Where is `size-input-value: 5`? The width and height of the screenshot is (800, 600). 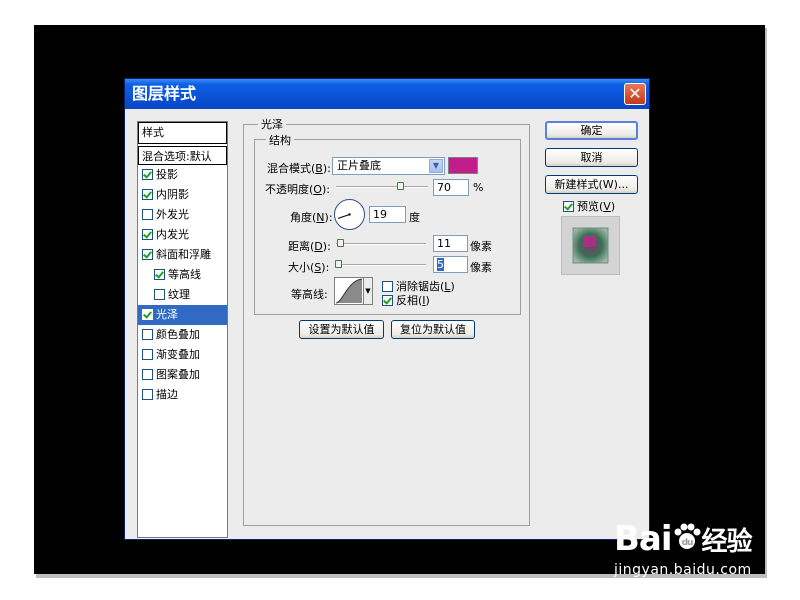 size-input-value: 5 is located at coordinates (440, 264).